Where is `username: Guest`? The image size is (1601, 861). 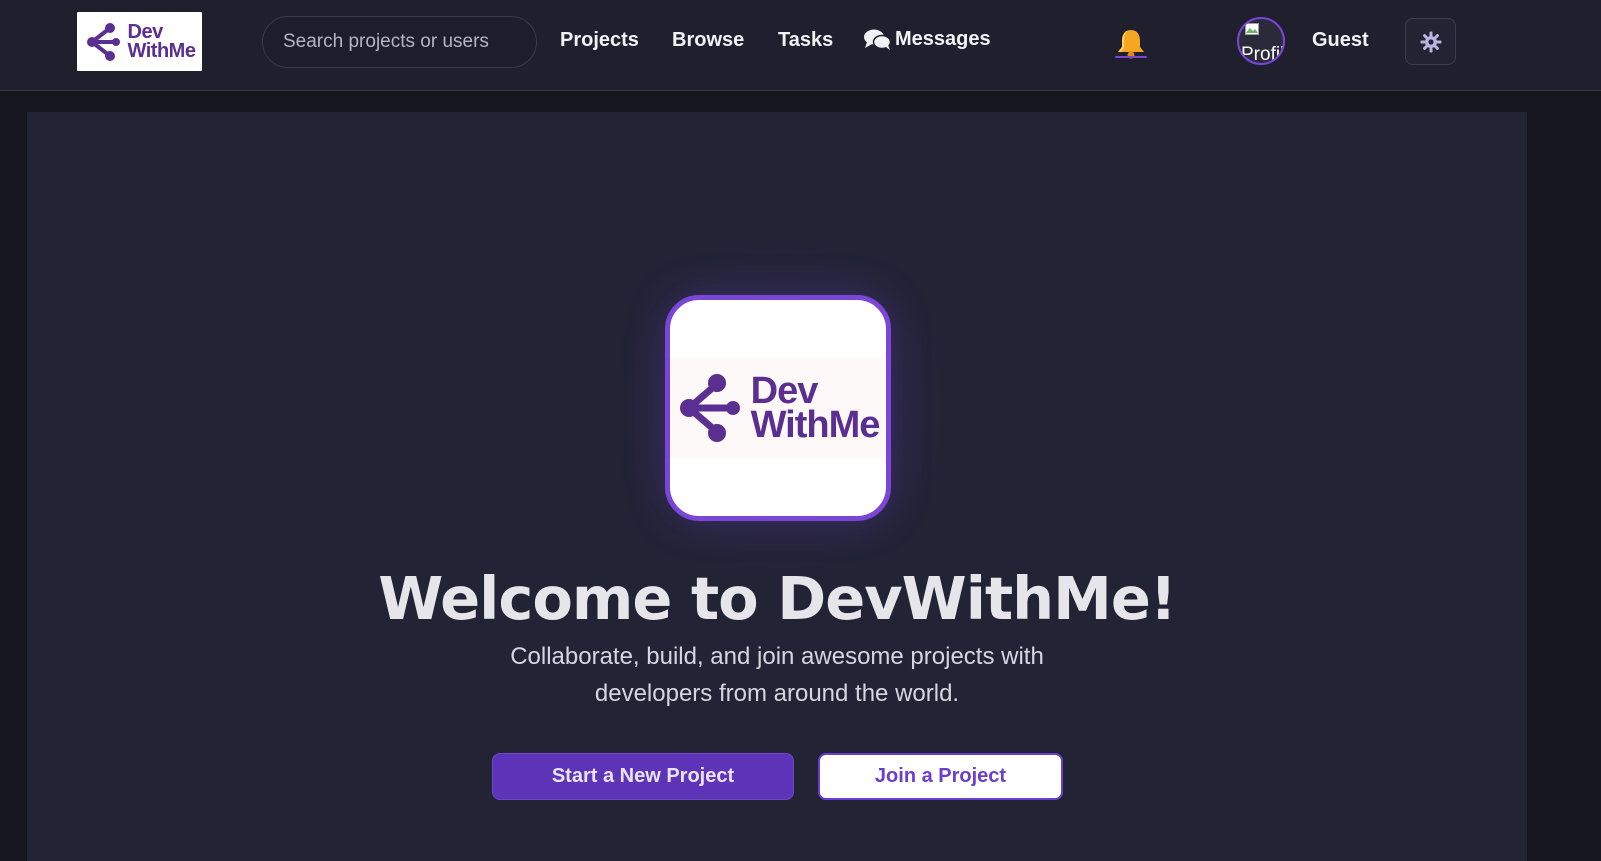 username: Guest is located at coordinates (1340, 40).